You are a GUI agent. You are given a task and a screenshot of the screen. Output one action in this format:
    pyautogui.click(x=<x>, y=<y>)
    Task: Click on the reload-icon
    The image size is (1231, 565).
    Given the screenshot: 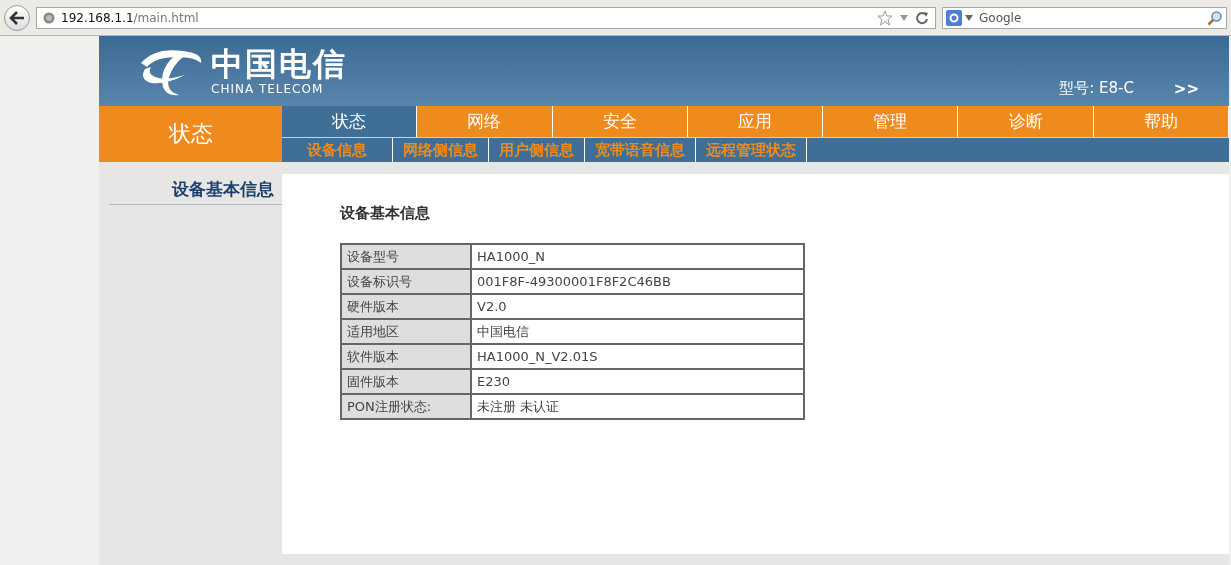 What is the action you would take?
    pyautogui.click(x=922, y=17)
    